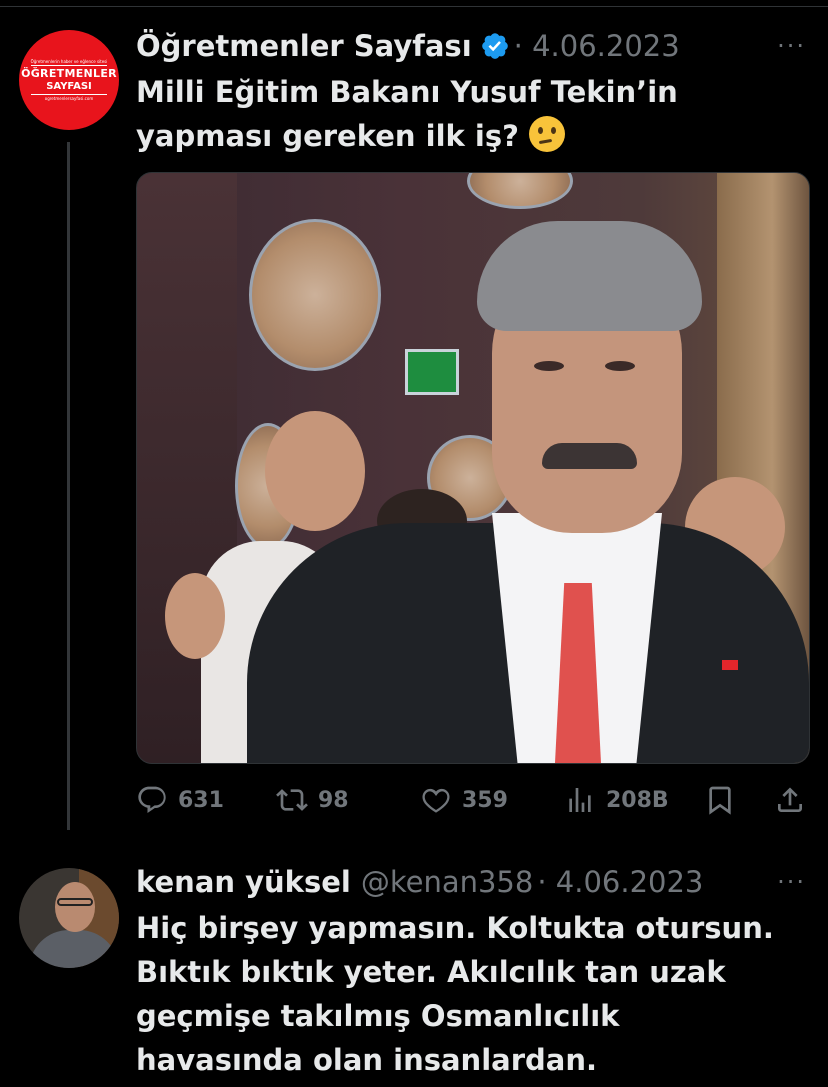  Describe the element at coordinates (620, 882) in the screenshot. I see `tweet2-date: · 4.06.2023` at that location.